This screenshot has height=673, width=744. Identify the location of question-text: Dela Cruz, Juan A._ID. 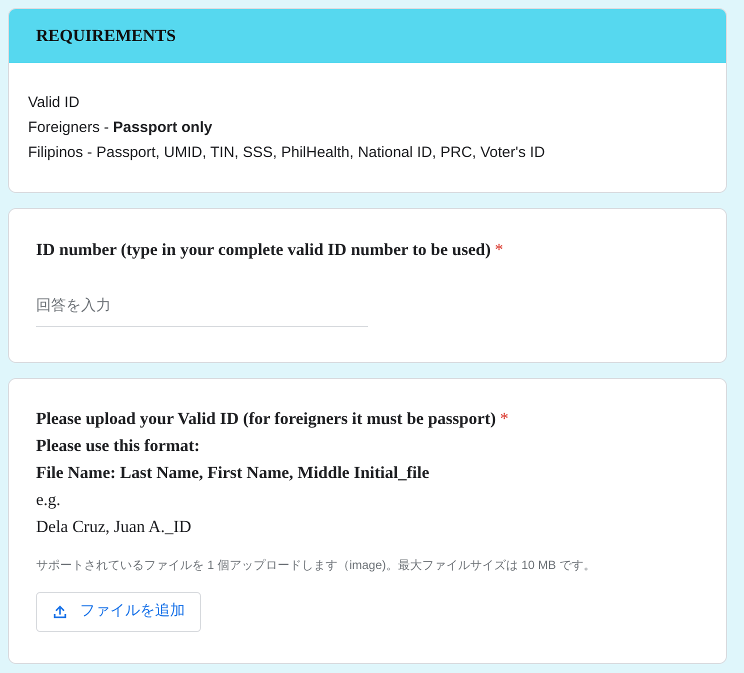
(114, 527).